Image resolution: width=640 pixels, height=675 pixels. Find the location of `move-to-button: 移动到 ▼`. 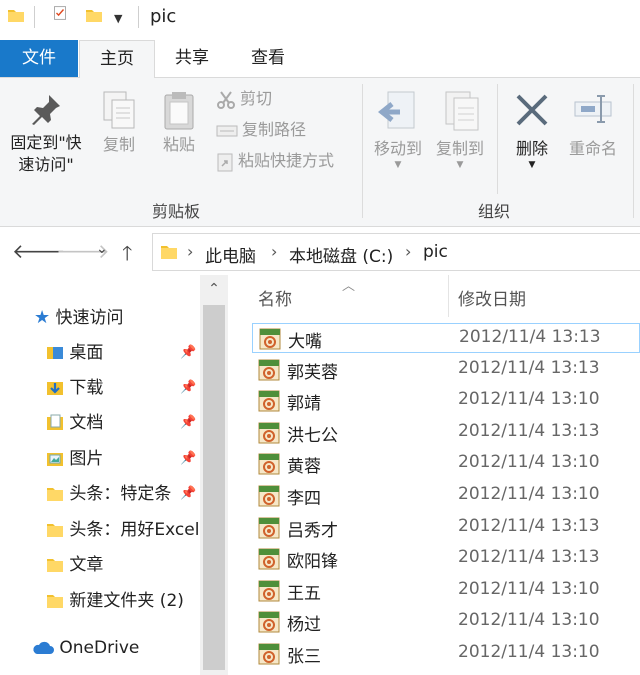

move-to-button: 移动到 ▼ is located at coordinates (398, 130).